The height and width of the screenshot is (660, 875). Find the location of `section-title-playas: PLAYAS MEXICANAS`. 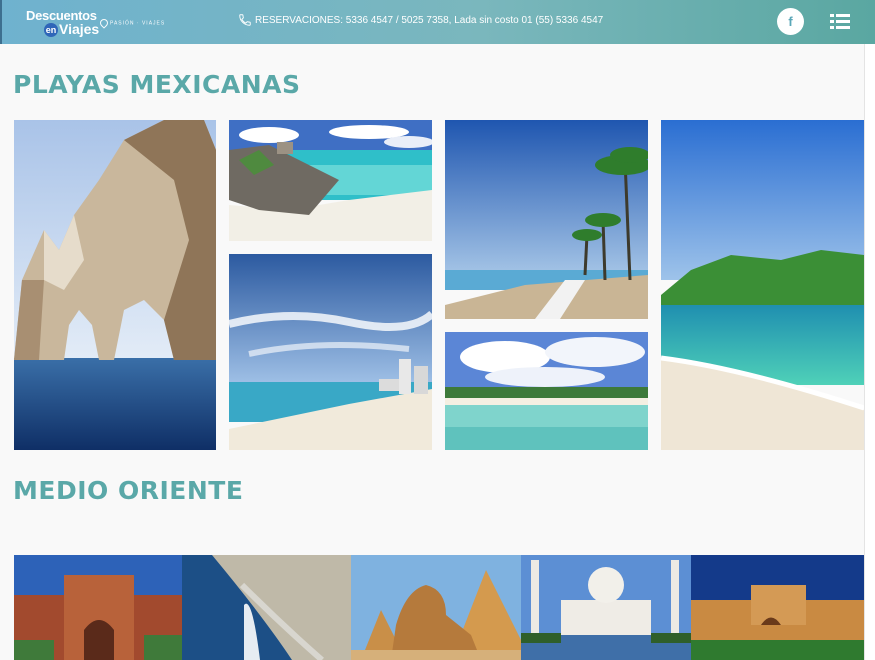

section-title-playas: PLAYAS MEXICANAS is located at coordinates (157, 84).